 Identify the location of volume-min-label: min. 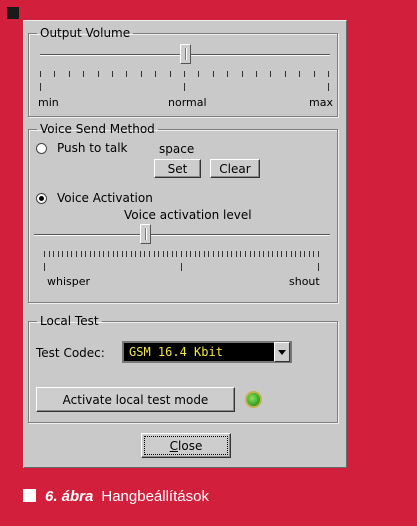
(48, 102).